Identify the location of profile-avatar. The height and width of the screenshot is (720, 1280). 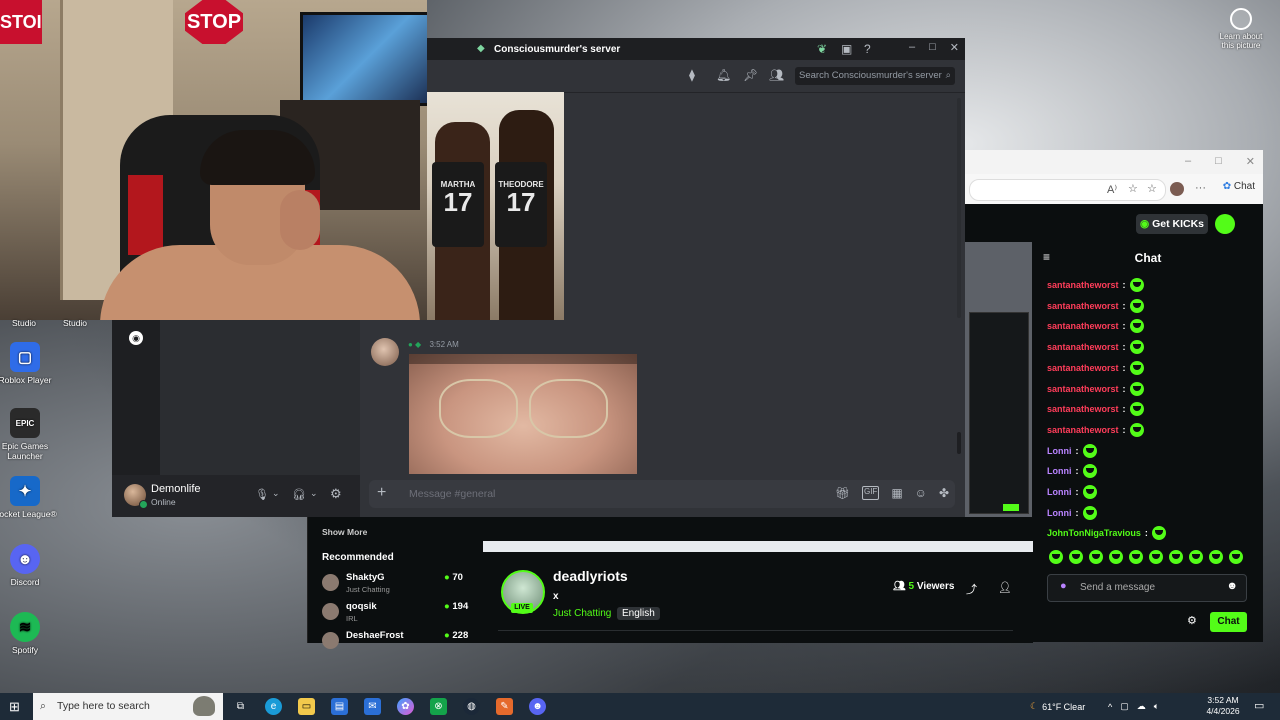
(1177, 189).